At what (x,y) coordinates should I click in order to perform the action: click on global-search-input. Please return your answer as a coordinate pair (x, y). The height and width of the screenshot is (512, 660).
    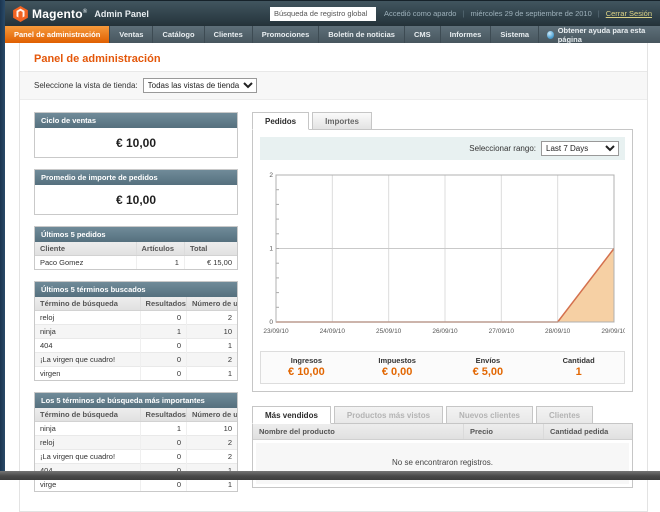
    Looking at the image, I should click on (322, 13).